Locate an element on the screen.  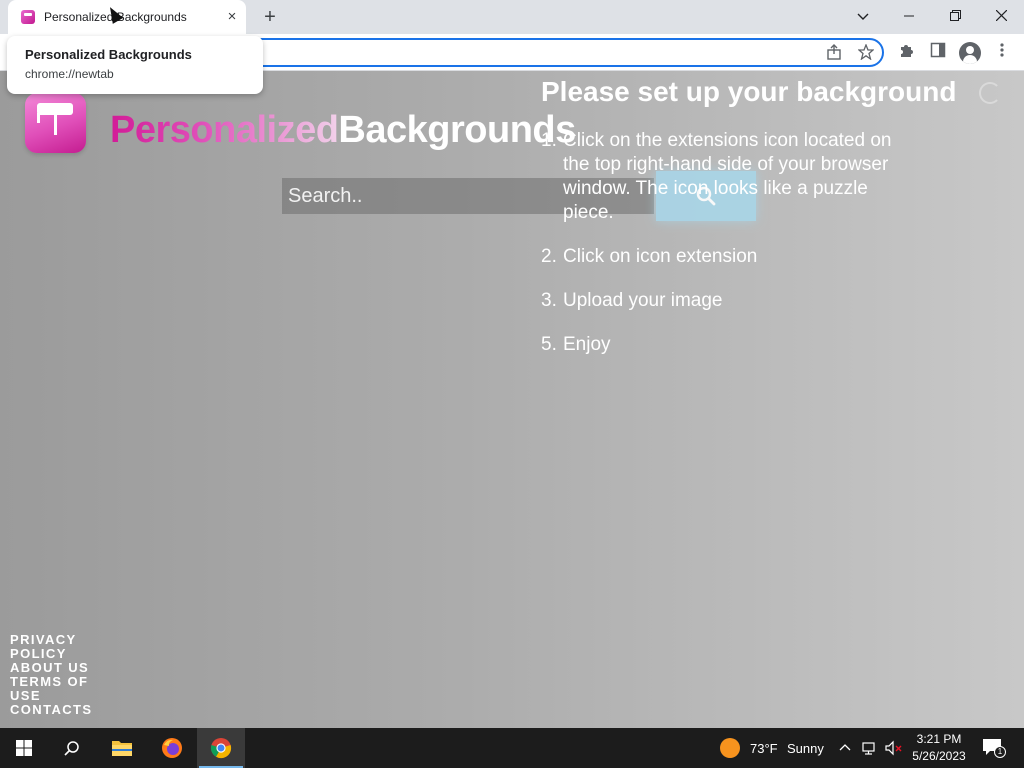
firefox-icon is located at coordinates (172, 748).